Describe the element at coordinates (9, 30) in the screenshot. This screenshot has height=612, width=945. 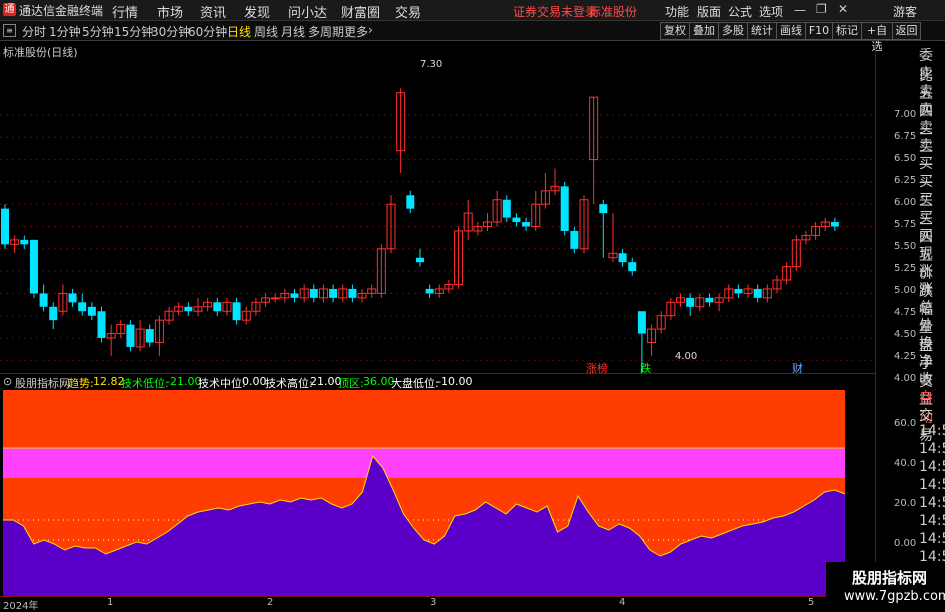
I see `period-menu-icon: ≡` at that location.